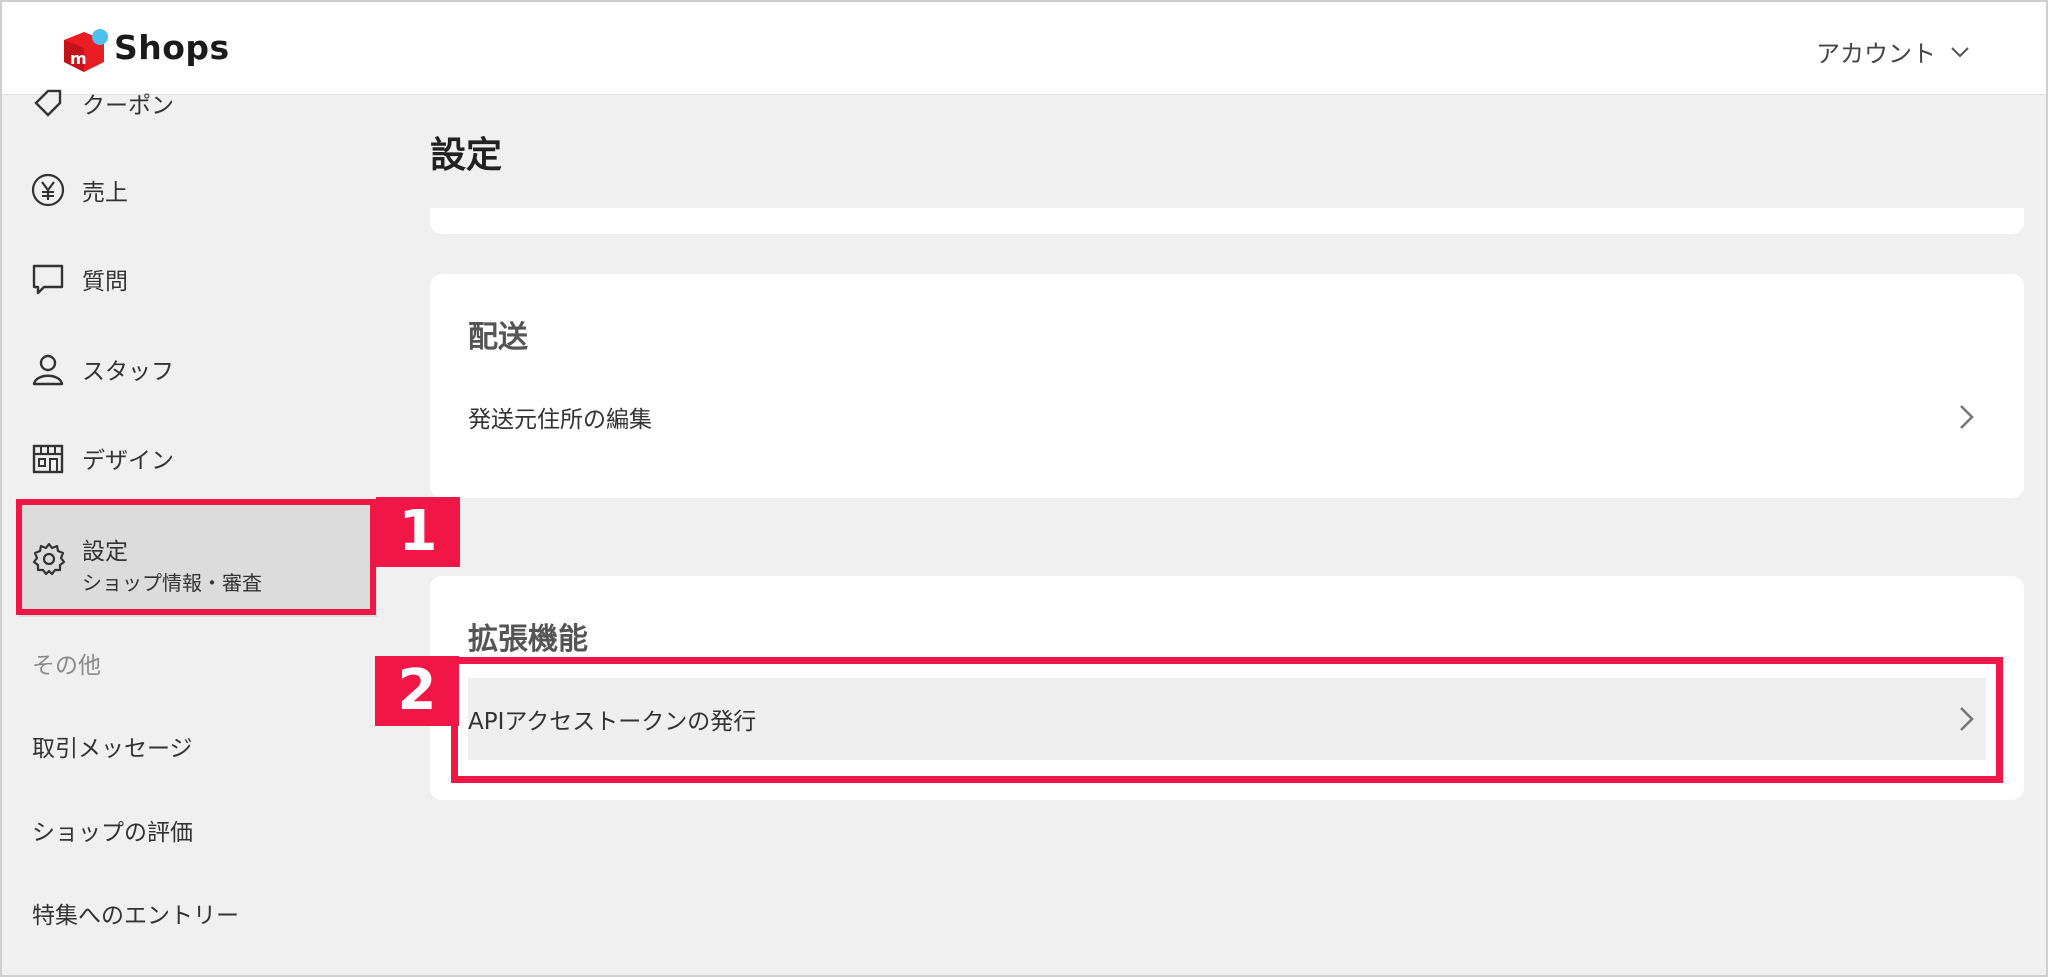 The width and height of the screenshot is (2048, 977). Describe the element at coordinates (128, 106) in the screenshot. I see `sidebar-item-label: クーポン` at that location.